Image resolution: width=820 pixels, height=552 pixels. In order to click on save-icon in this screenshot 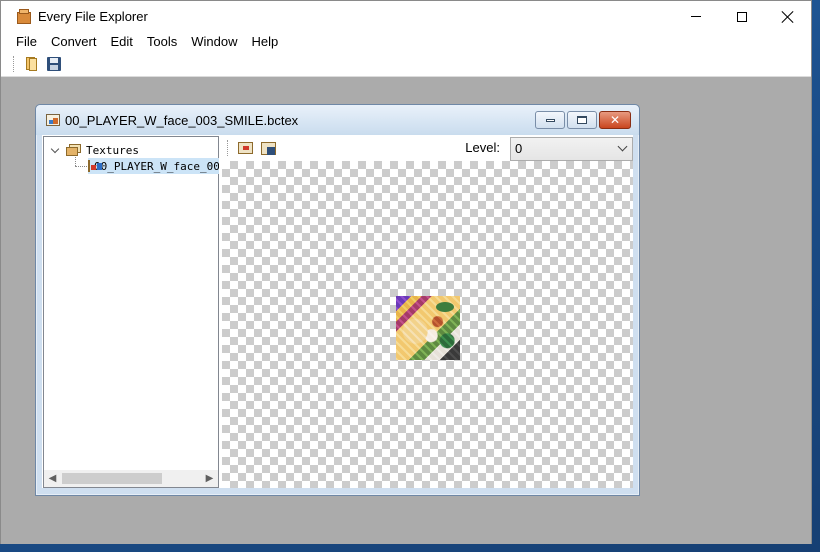, I will do `click(54, 64)`.